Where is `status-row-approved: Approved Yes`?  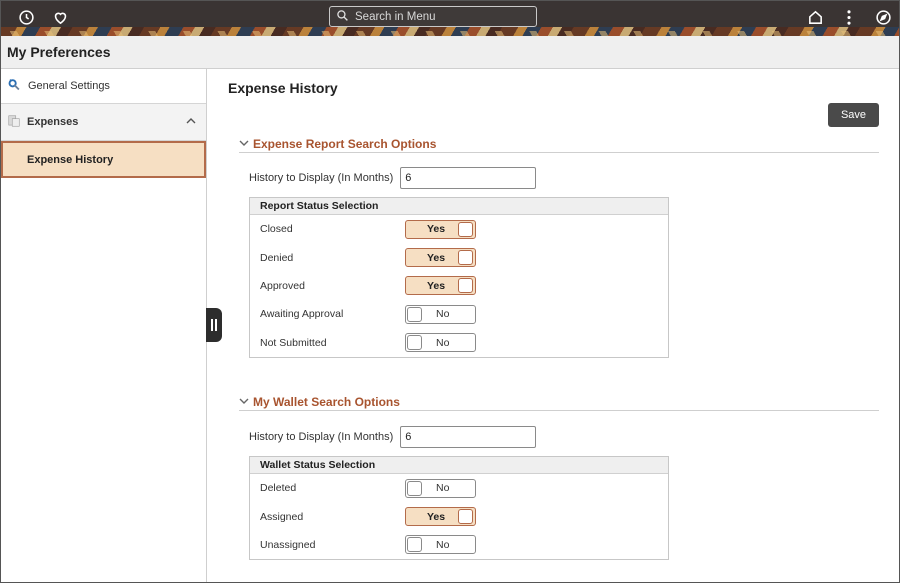 status-row-approved: Approved Yes is located at coordinates (459, 286).